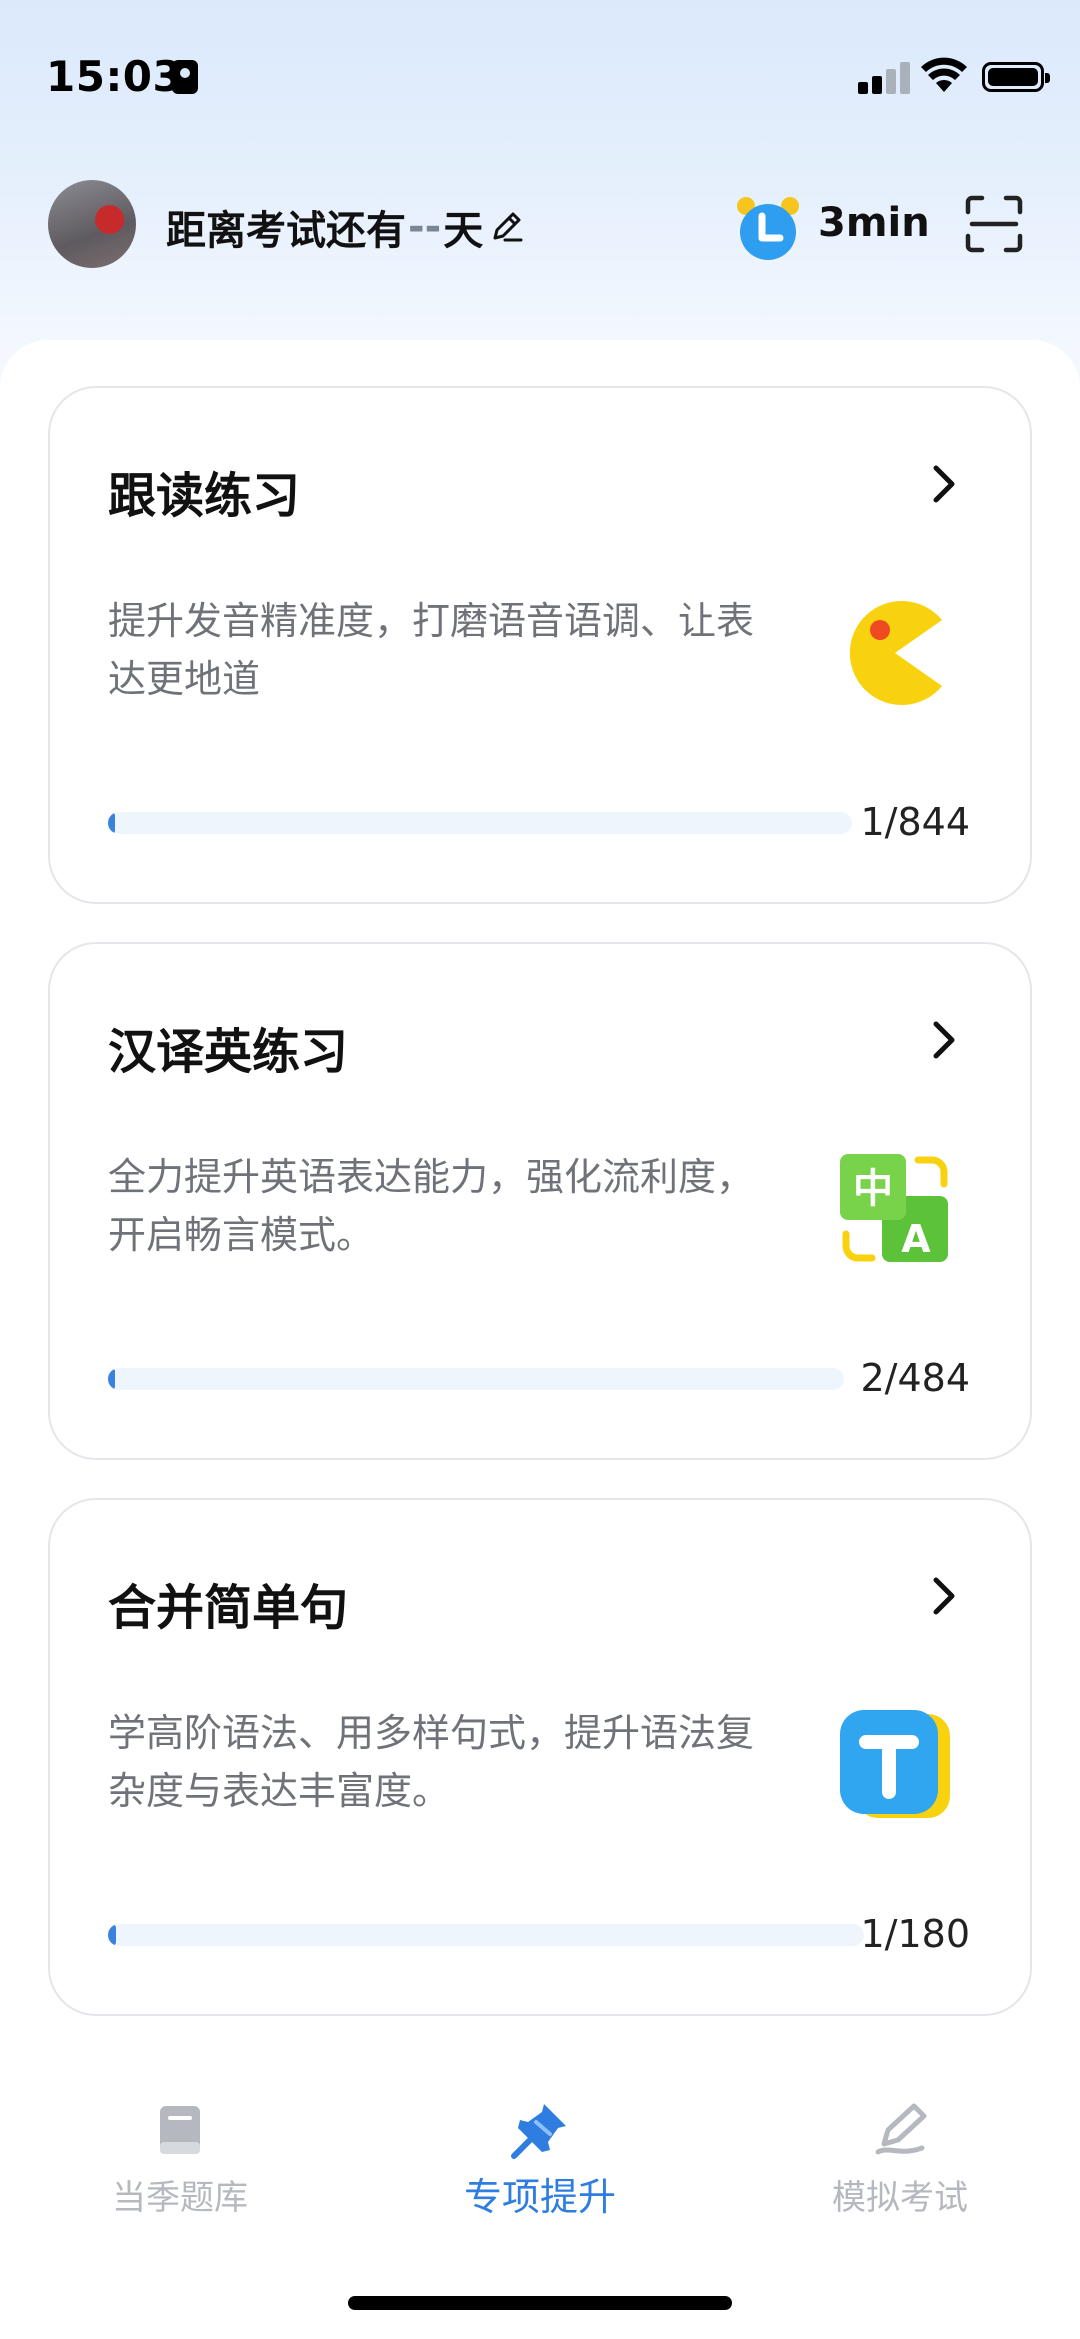  What do you see at coordinates (228, 1052) in the screenshot?
I see `card-title: 汉译英练习` at bounding box center [228, 1052].